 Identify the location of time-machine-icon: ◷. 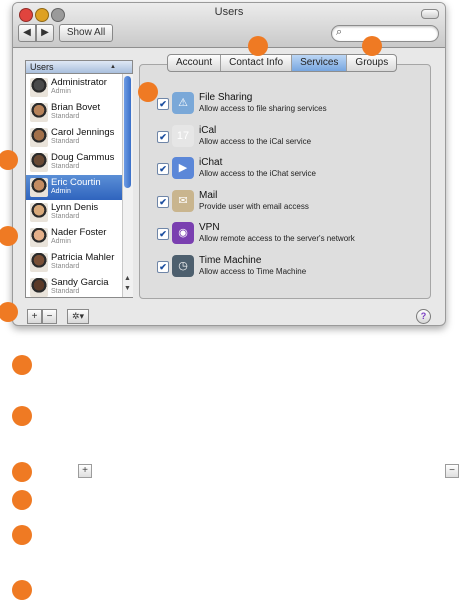
(183, 265).